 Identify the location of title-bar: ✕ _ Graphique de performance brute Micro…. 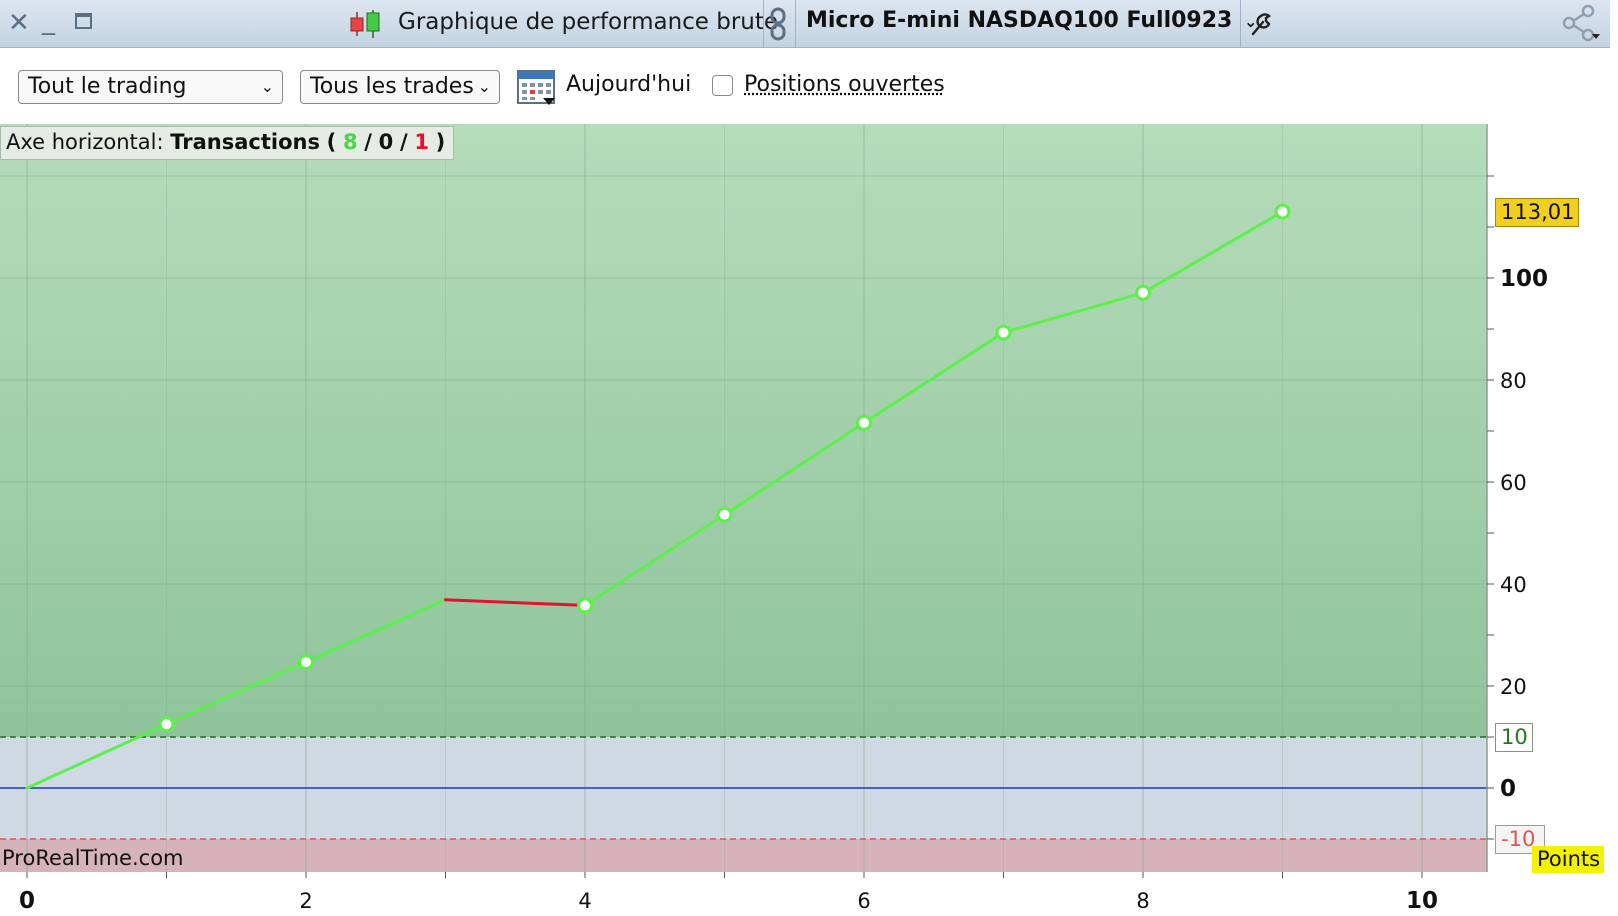
(805, 24).